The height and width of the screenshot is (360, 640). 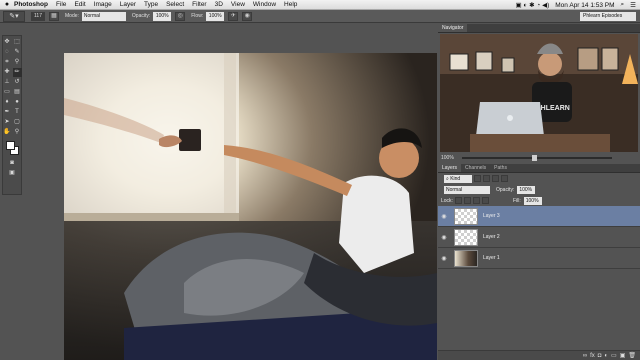 What do you see at coordinates (526, 189) in the screenshot?
I see `layer-opacity-input: 100%` at bounding box center [526, 189].